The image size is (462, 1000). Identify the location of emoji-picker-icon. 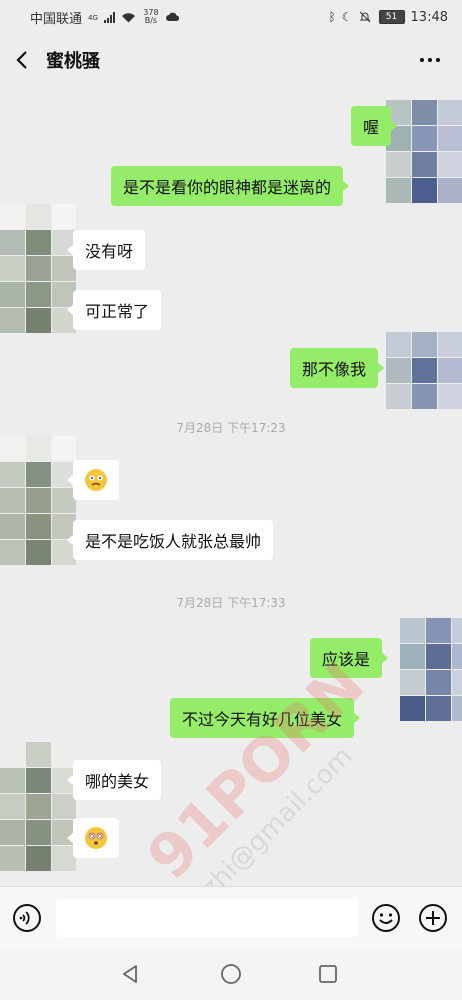
(386, 918).